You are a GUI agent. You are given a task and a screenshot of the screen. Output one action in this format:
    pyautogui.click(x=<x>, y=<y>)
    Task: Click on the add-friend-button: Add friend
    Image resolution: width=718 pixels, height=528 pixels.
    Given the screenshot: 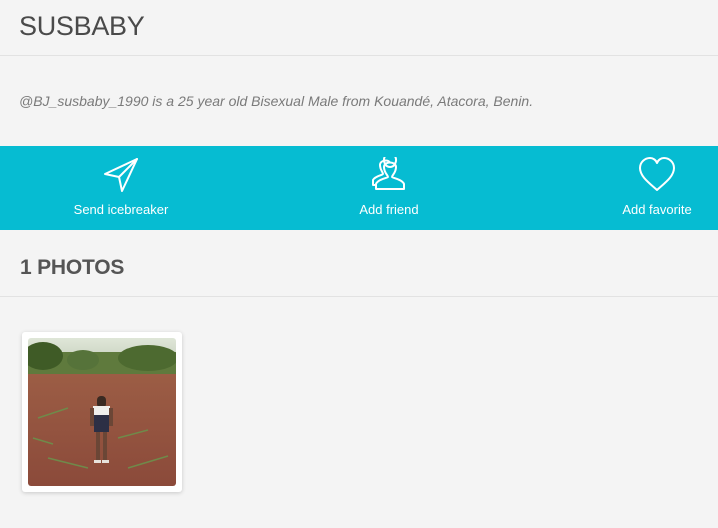 What is the action you would take?
    pyautogui.click(x=389, y=188)
    